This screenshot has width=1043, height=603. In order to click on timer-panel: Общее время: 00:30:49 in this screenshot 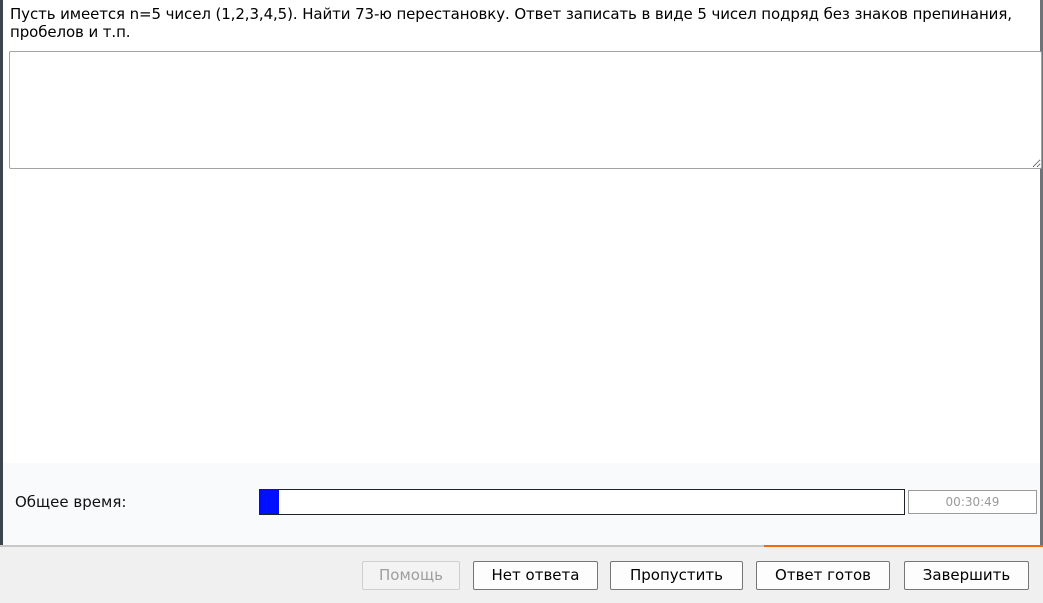, I will do `click(521, 504)`.